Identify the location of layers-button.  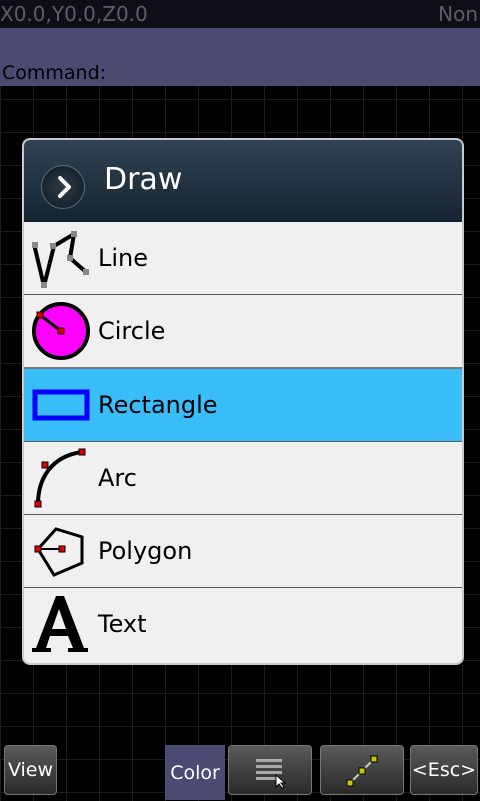
(270, 770).